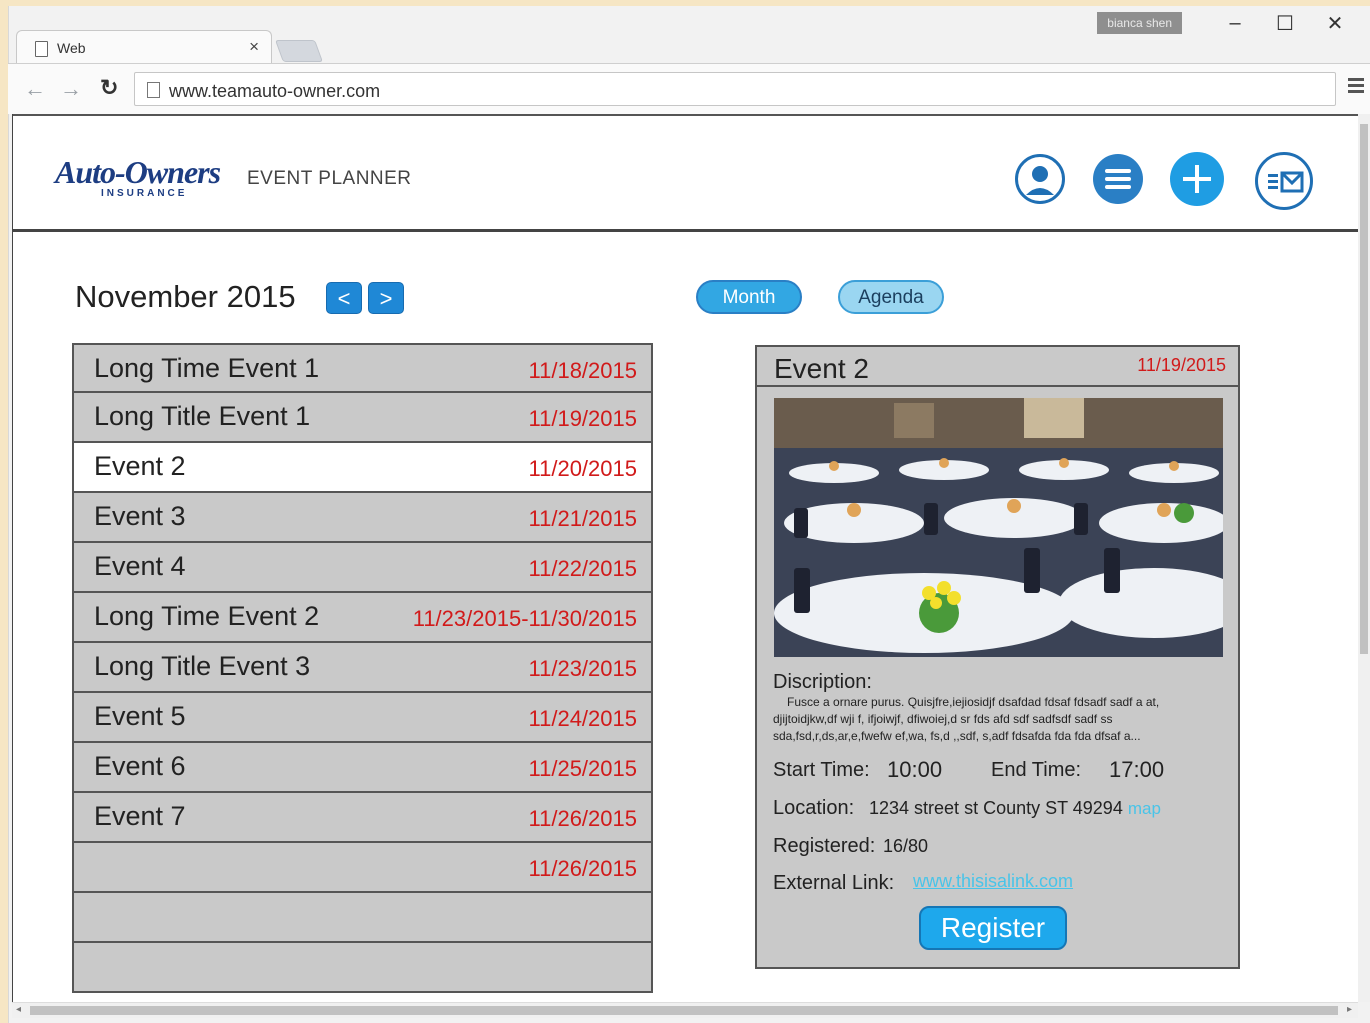 The image size is (1370, 1023). Describe the element at coordinates (993, 928) in the screenshot. I see `register-button: Register` at that location.